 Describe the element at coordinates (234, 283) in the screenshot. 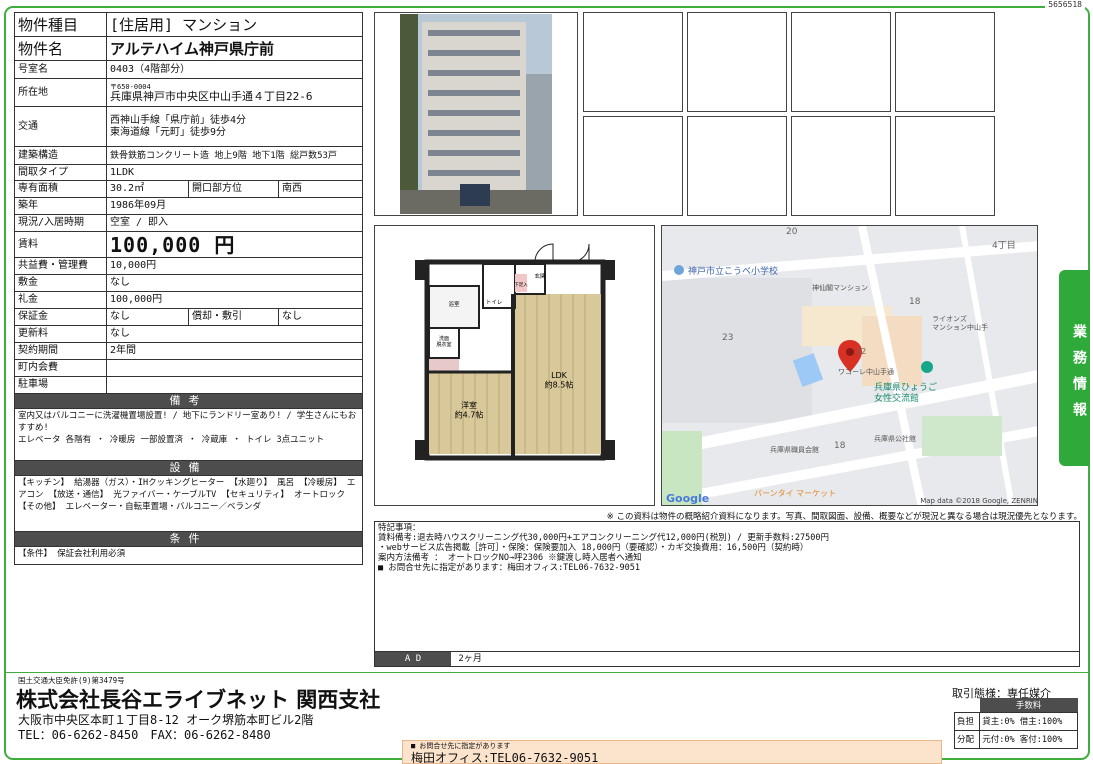

I see `deposit-value: なし` at that location.